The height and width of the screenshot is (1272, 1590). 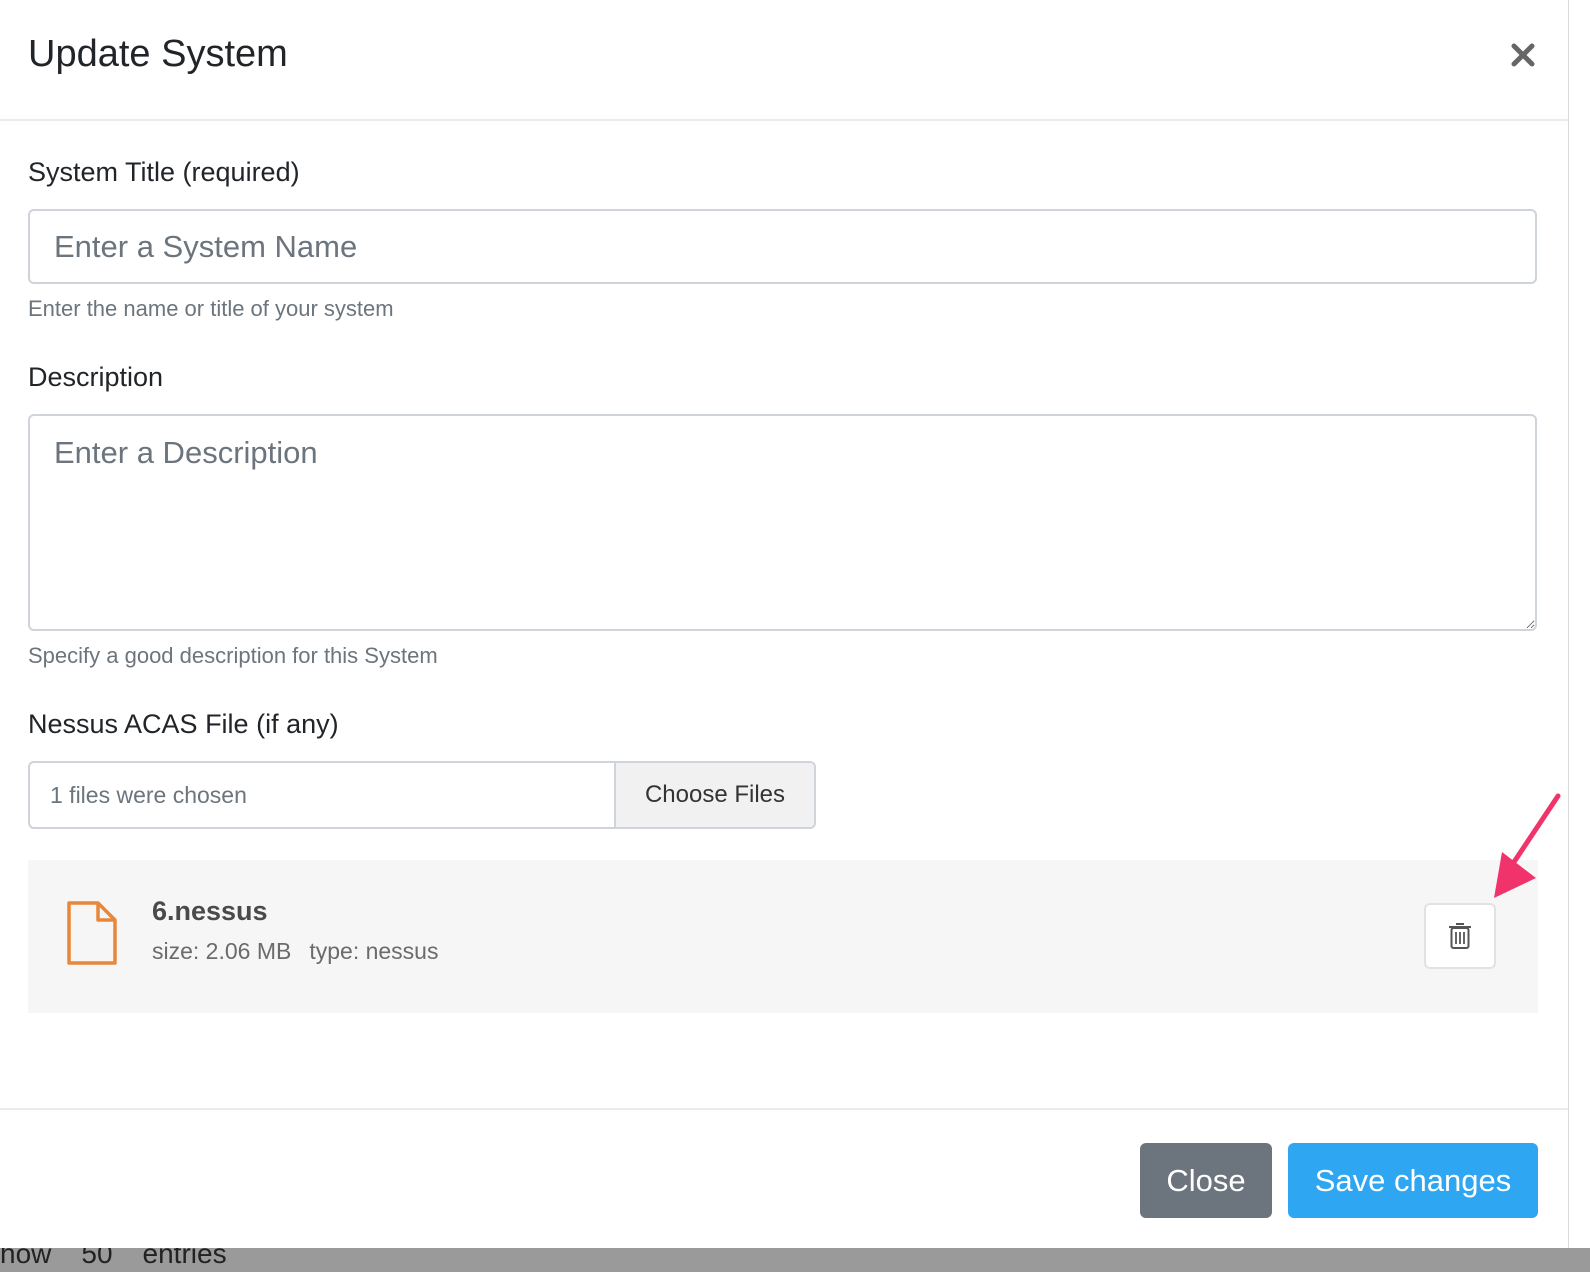 What do you see at coordinates (97, 1258) in the screenshot?
I see `backdrop-entries-count: 50` at bounding box center [97, 1258].